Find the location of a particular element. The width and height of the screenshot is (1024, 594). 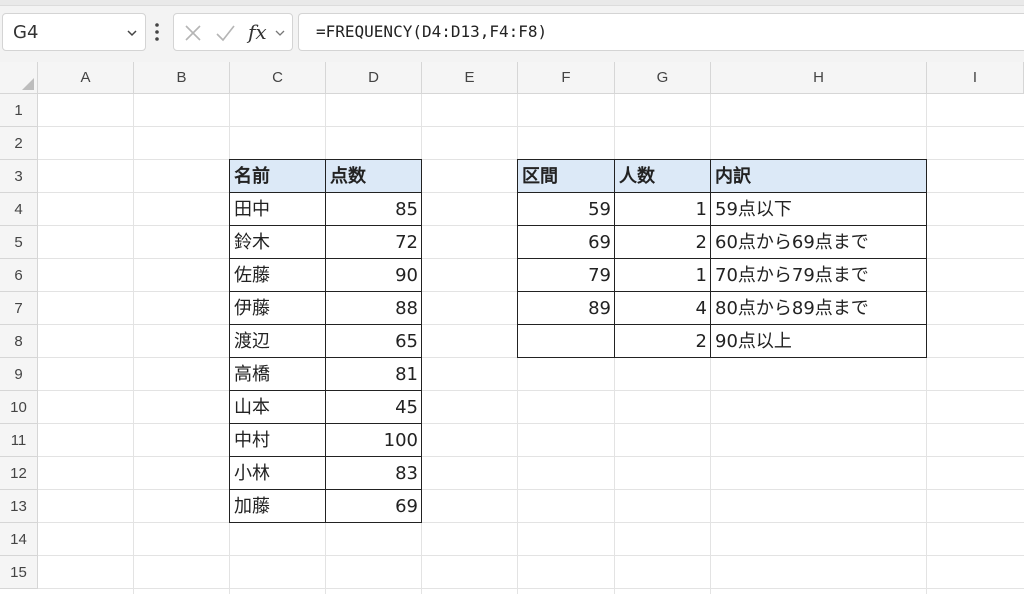

row-header: 1 is located at coordinates (19, 110).